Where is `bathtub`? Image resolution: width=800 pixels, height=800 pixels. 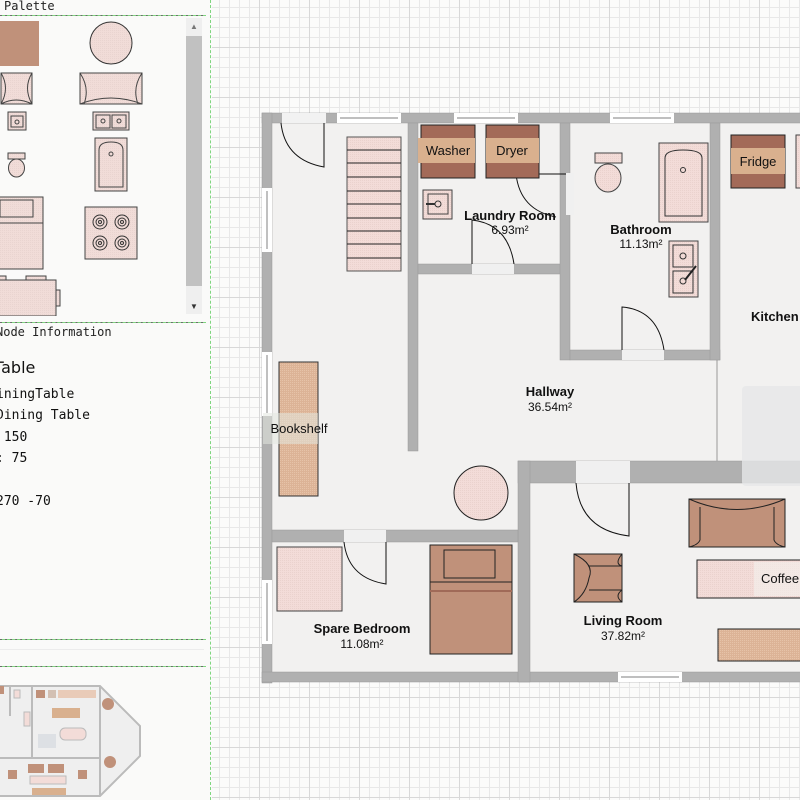 bathtub is located at coordinates (683, 182).